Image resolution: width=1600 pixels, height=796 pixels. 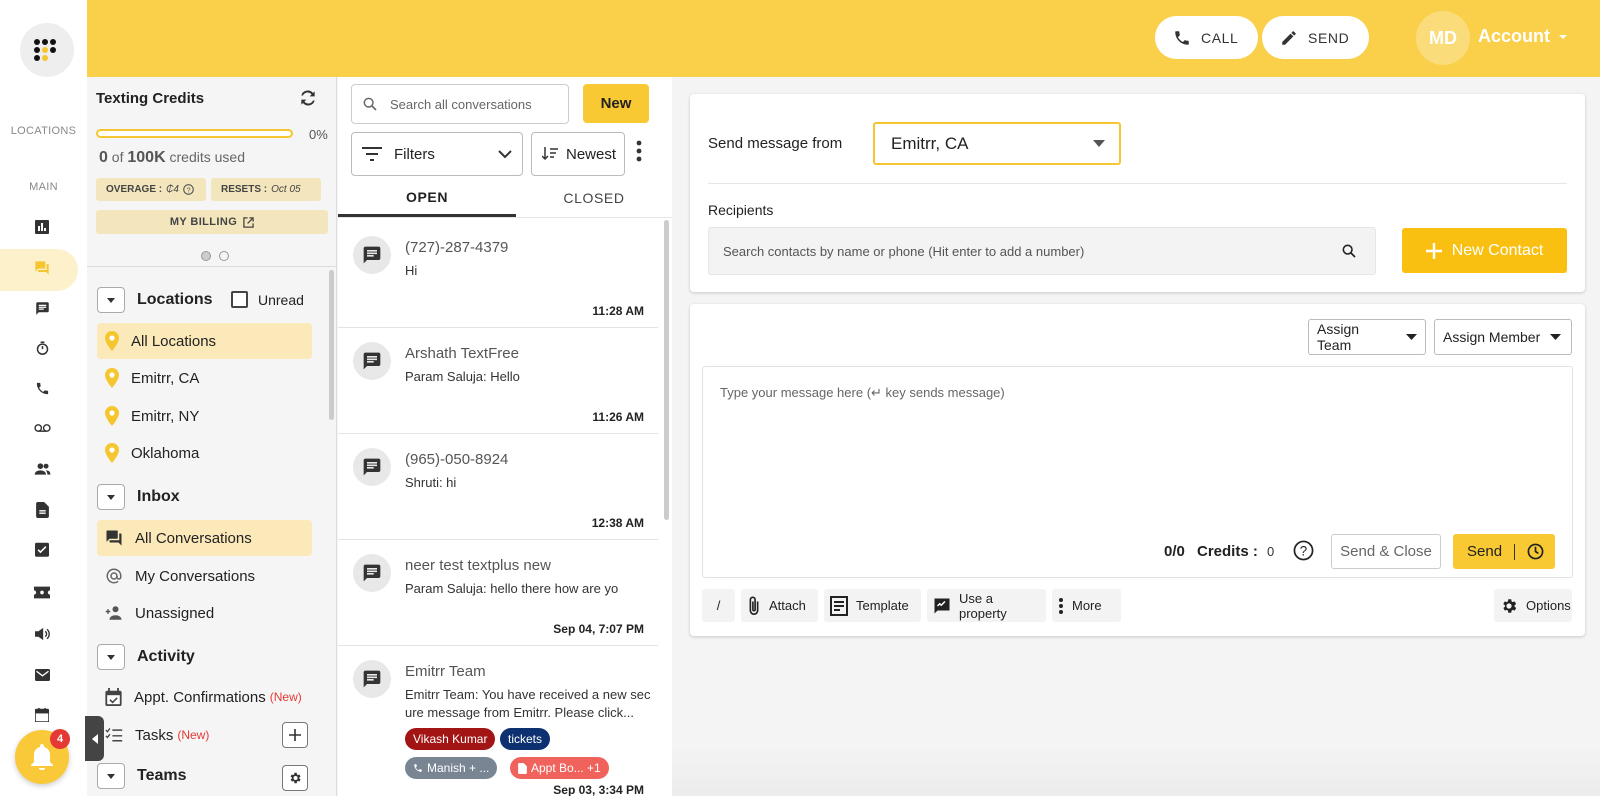 What do you see at coordinates (212, 222) in the screenshot?
I see `my-billing-button: MY BILLING` at bounding box center [212, 222].